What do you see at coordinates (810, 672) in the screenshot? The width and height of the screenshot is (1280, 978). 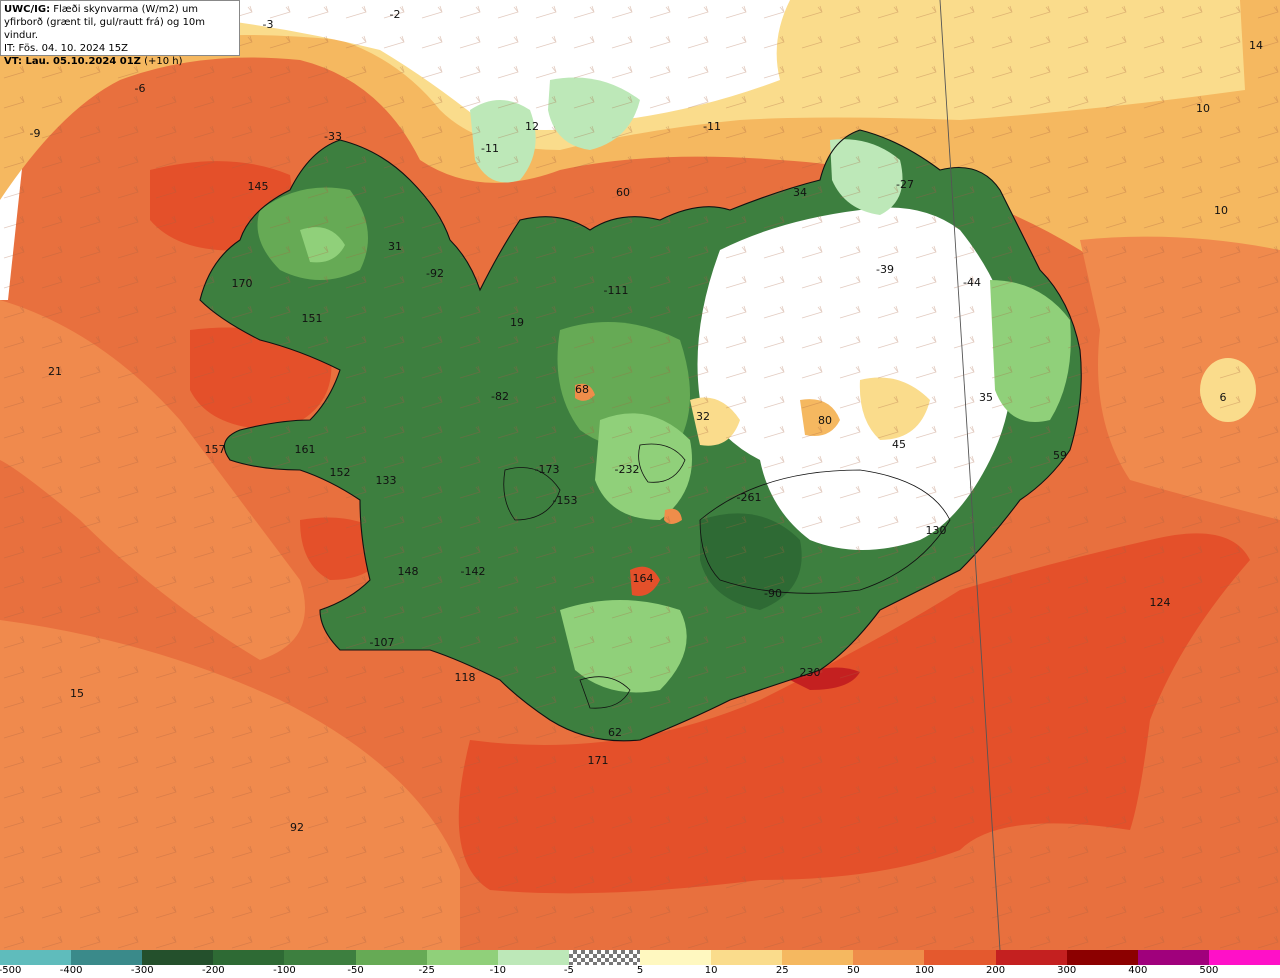 I see `map-value-label: 230` at bounding box center [810, 672].